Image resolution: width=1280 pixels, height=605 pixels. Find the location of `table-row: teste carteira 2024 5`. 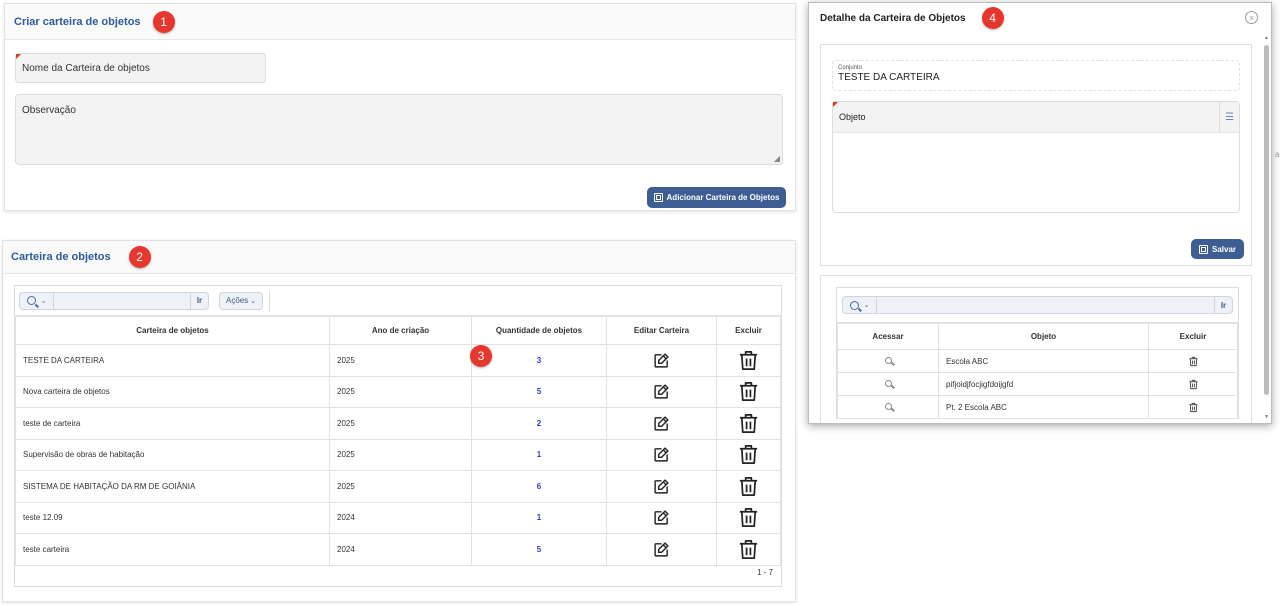

table-row: teste carteira 2024 5 is located at coordinates (398, 549).